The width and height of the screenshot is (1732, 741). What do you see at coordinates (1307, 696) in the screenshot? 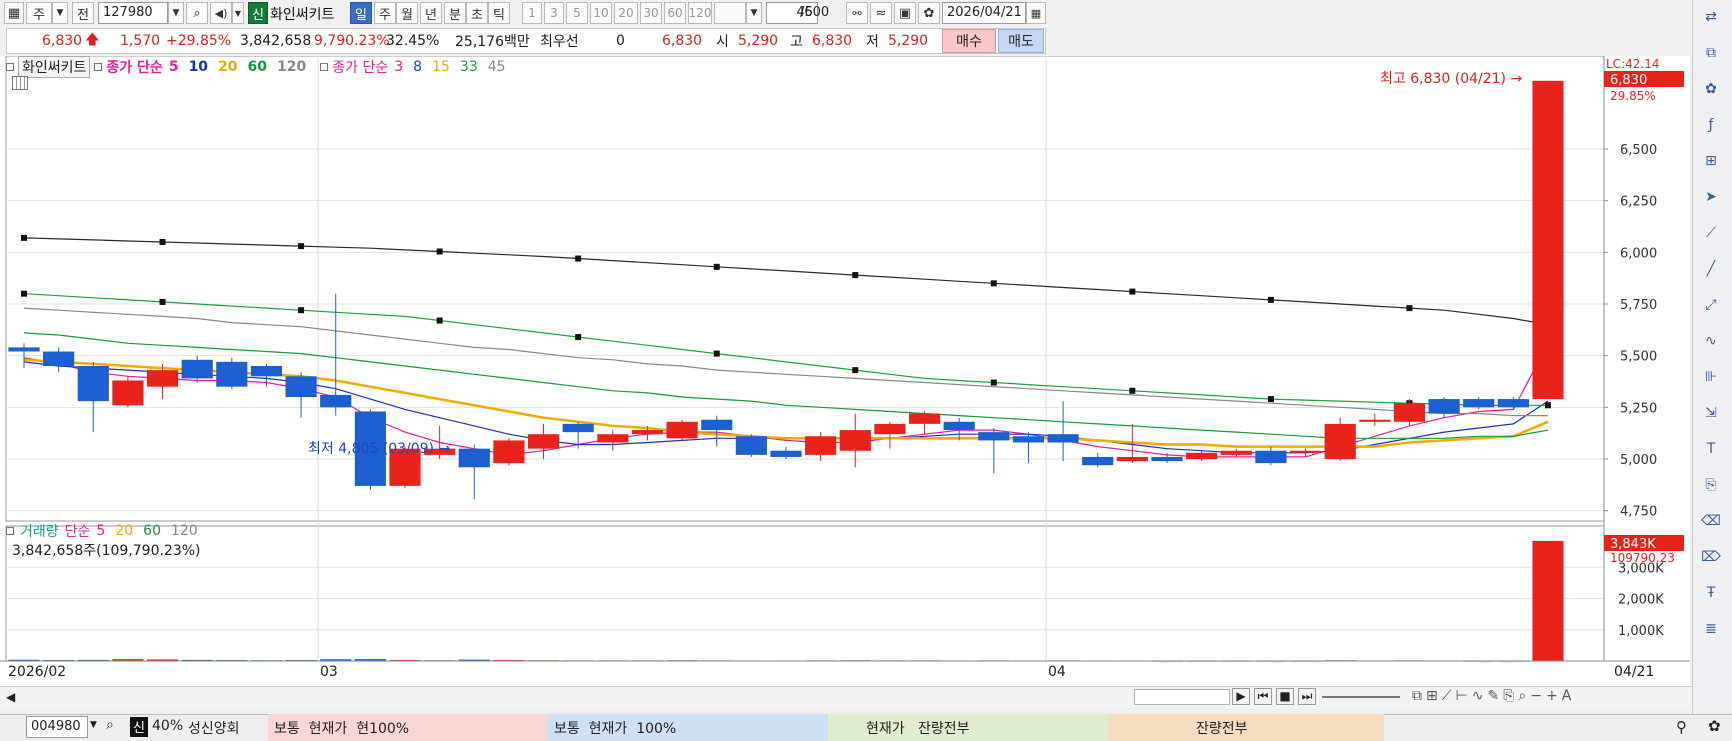
I see `forward-icon: ⏭` at bounding box center [1307, 696].